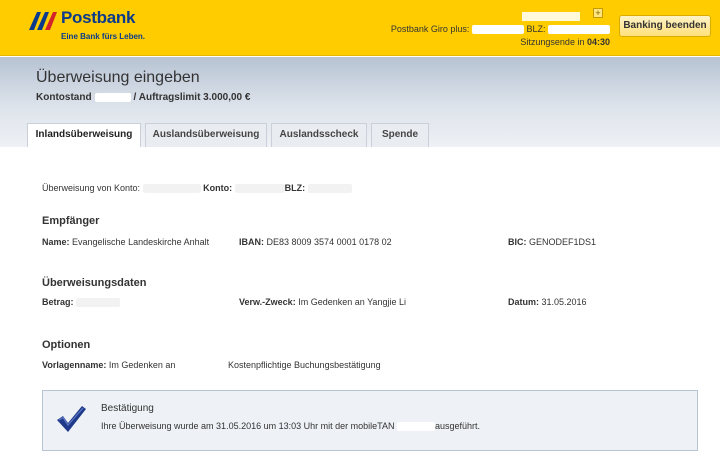 Image resolution: width=720 pixels, height=464 pixels. What do you see at coordinates (71, 419) in the screenshot?
I see `checkmark-icon` at bounding box center [71, 419].